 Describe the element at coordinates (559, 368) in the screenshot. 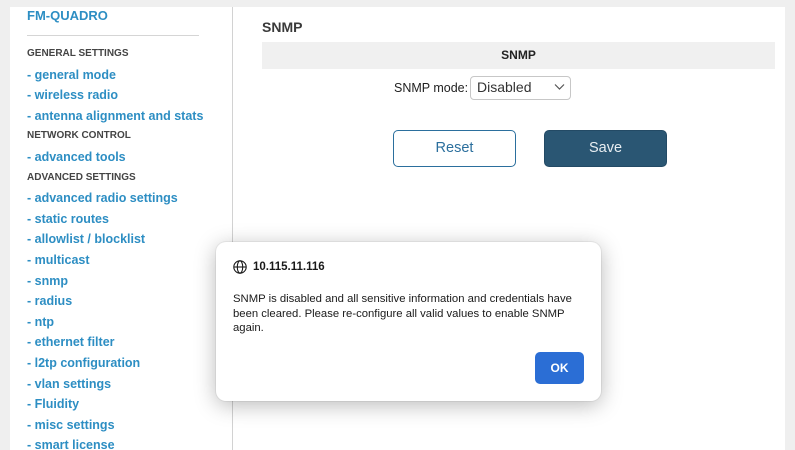

I see `ok-button: OK` at that location.